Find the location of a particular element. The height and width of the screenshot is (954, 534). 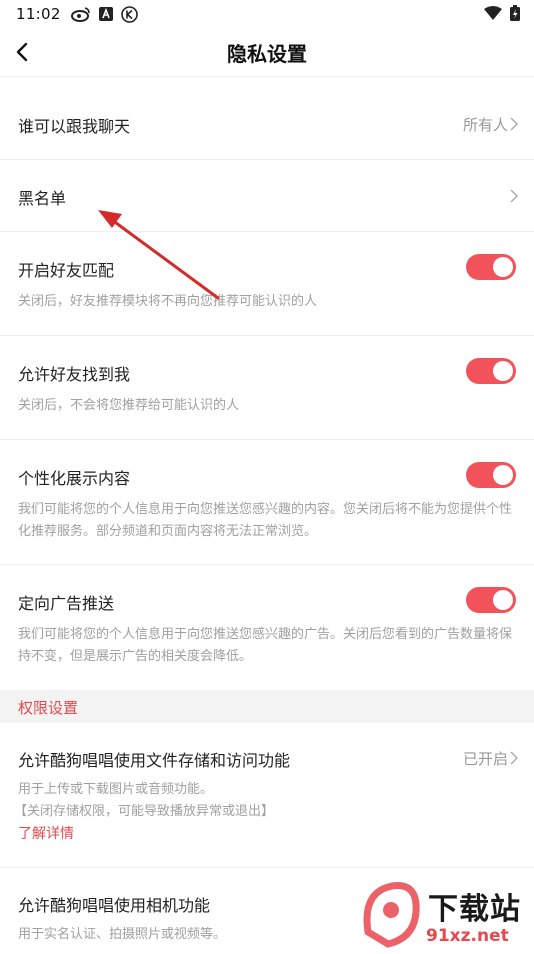

header: 隐私设置 is located at coordinates (267, 52).